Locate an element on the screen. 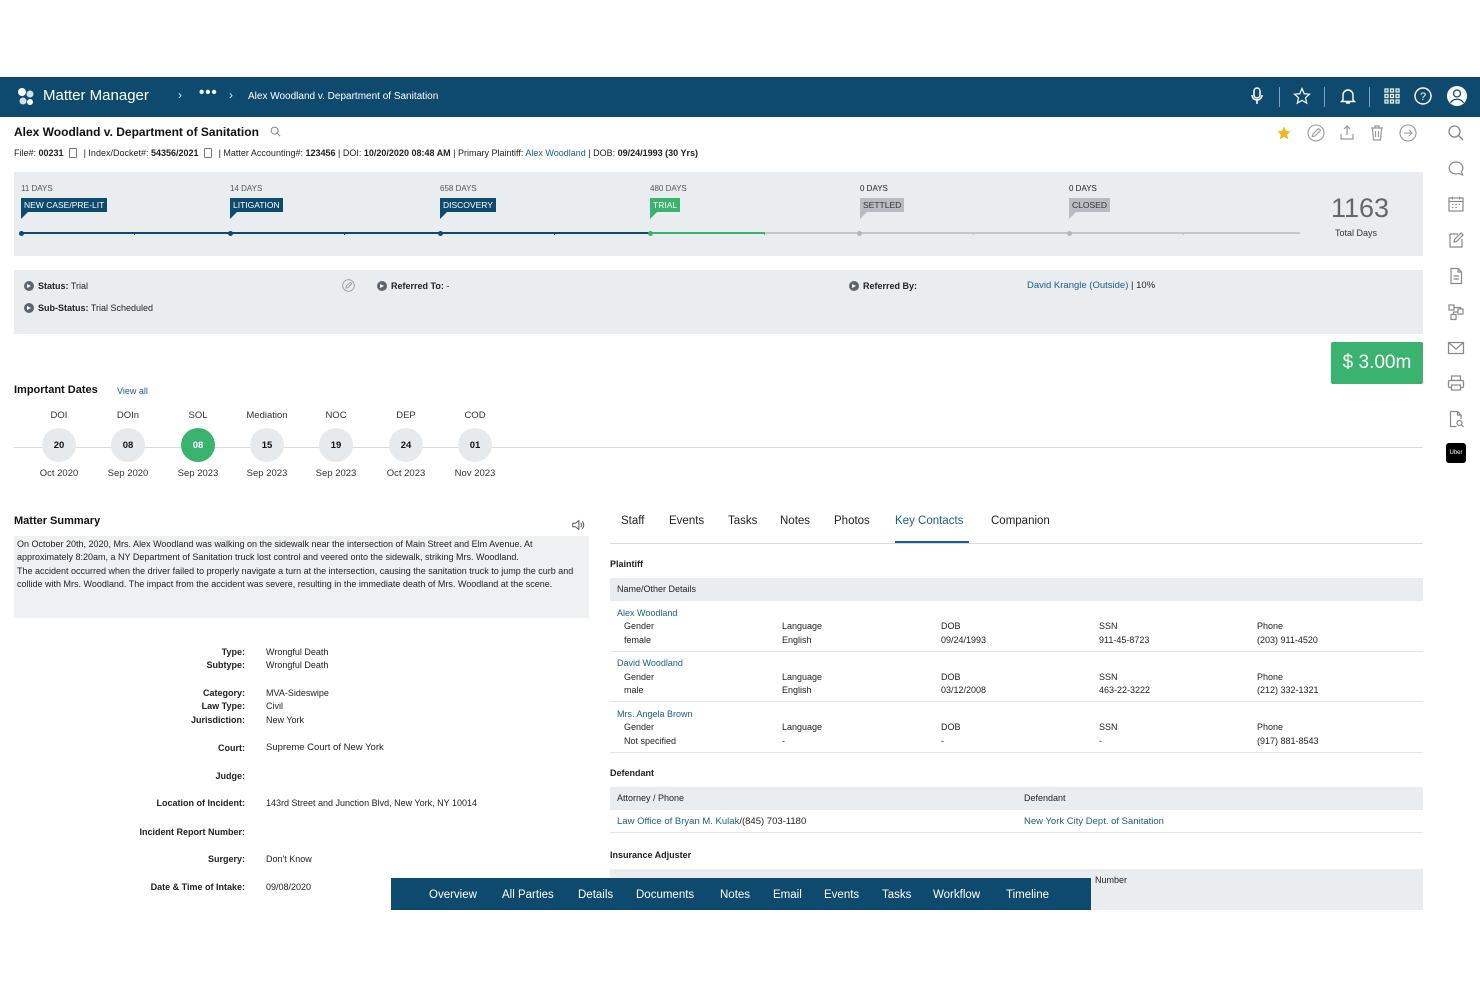 The height and width of the screenshot is (987, 1480). app-logo-icon is located at coordinates (26, 97).